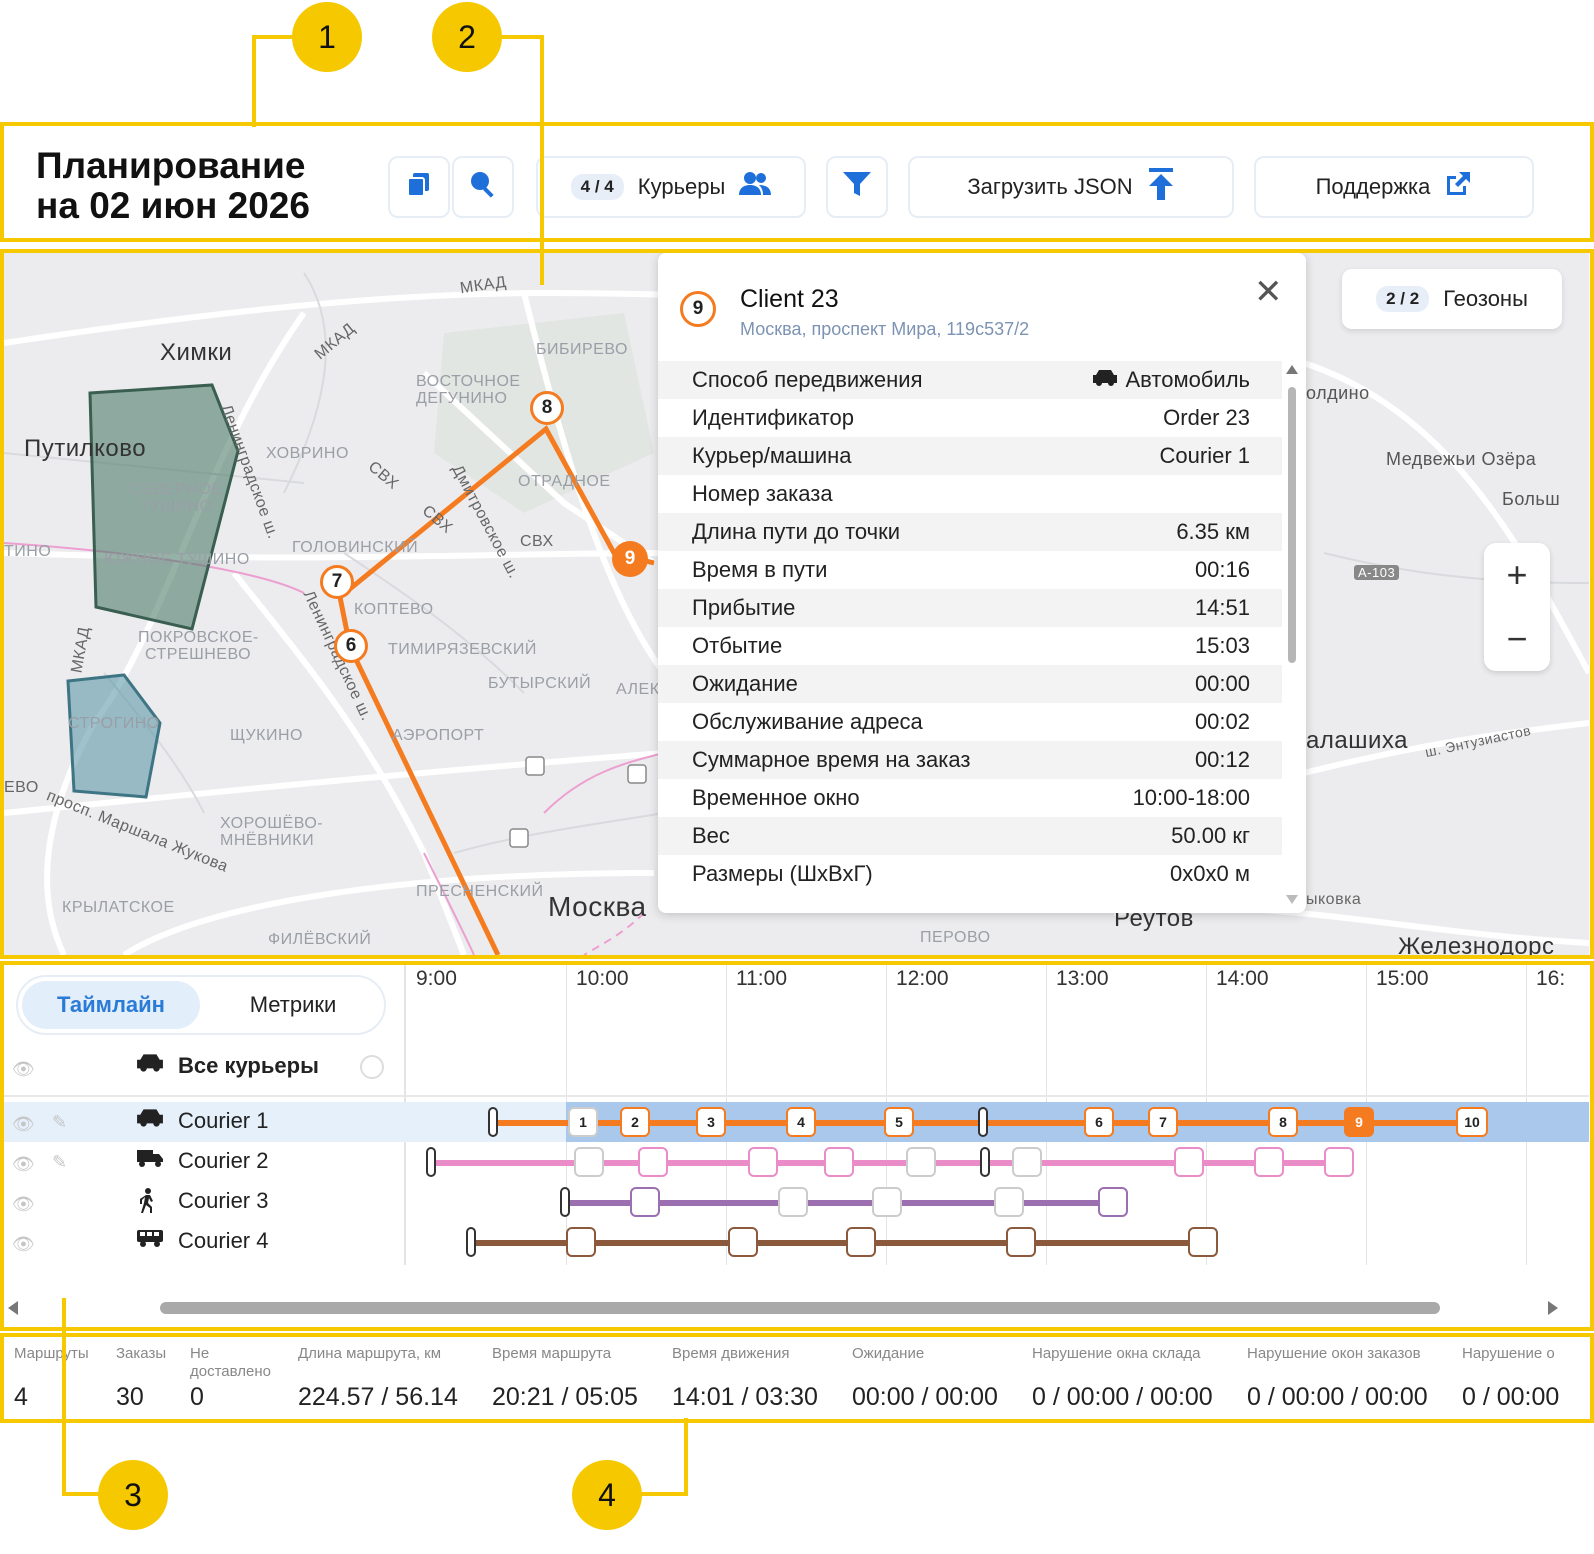 The image size is (1594, 1554). Describe the element at coordinates (1472, 1122) in the screenshot. I see `stop-marker: 10` at that location.